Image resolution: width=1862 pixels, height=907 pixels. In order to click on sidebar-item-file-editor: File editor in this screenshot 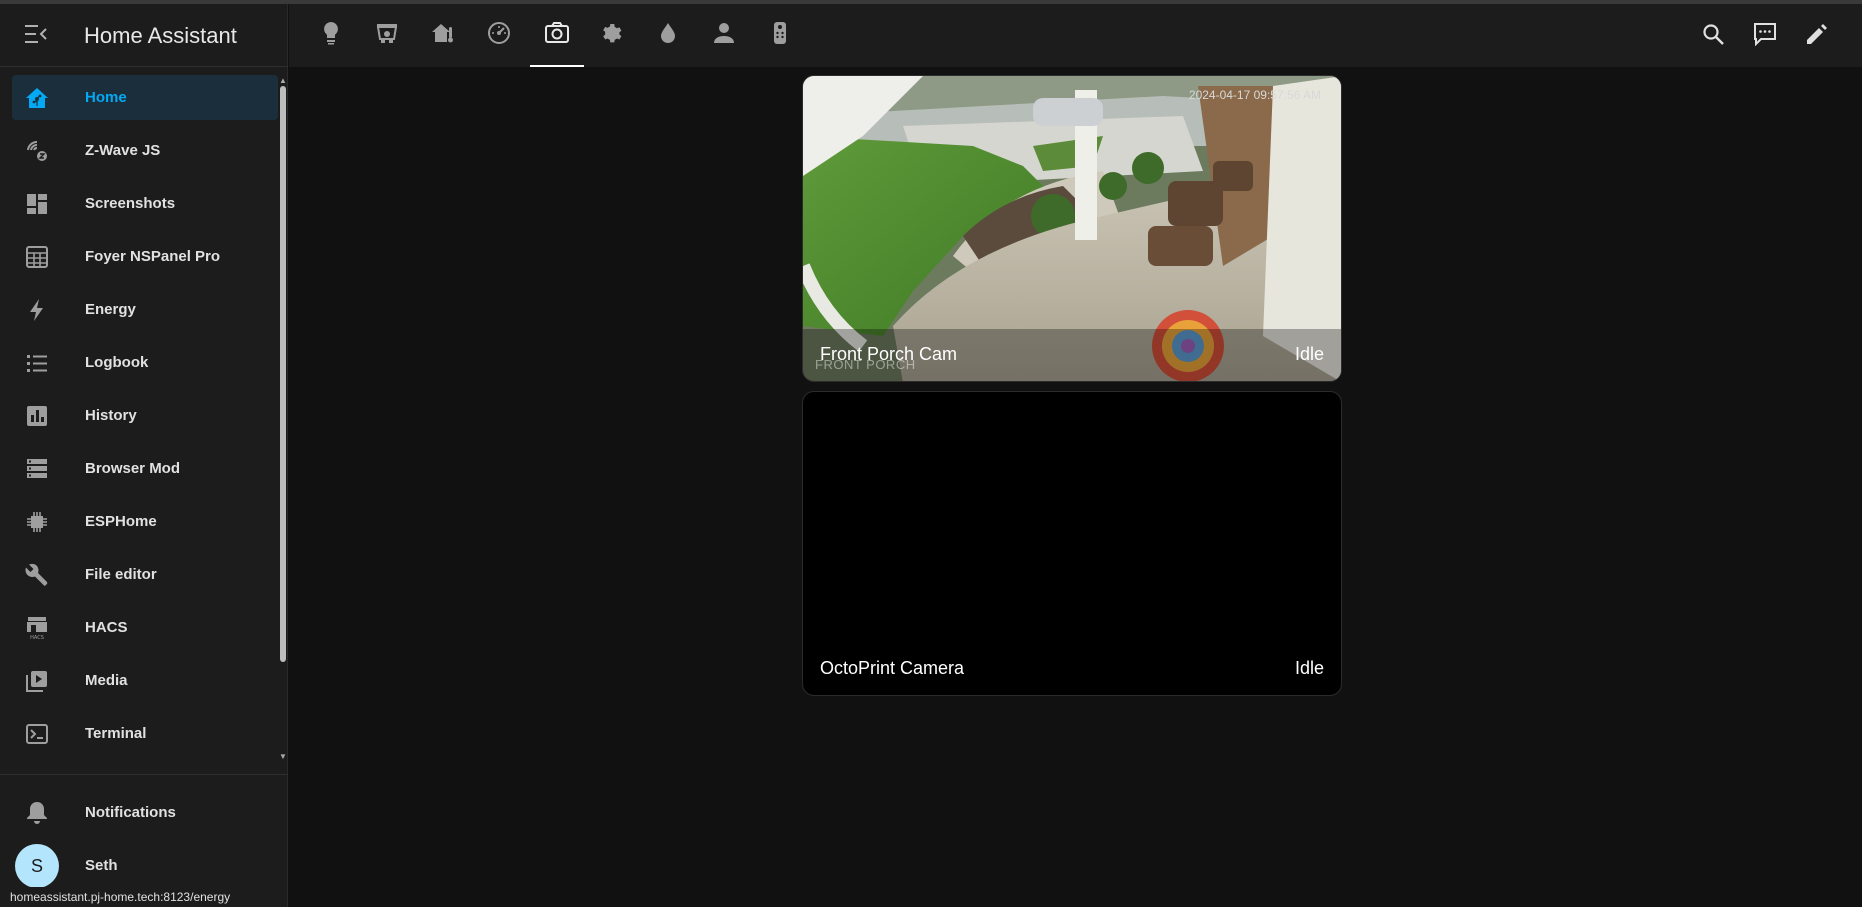, I will do `click(145, 574)`.